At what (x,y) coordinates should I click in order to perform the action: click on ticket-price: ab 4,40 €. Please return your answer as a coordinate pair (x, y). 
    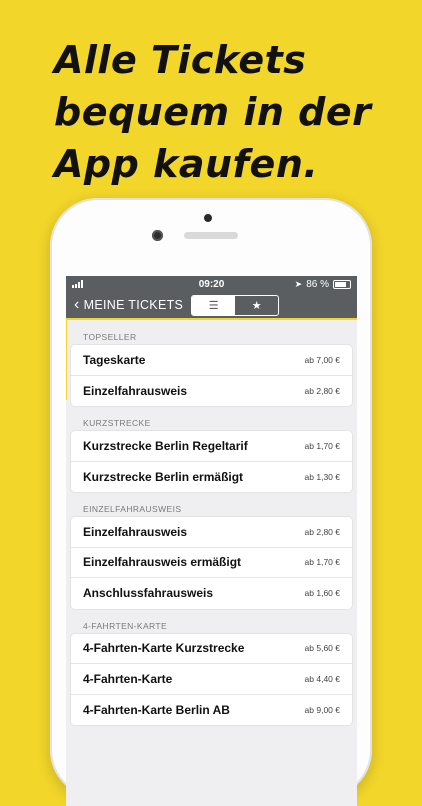
    Looking at the image, I should click on (322, 678).